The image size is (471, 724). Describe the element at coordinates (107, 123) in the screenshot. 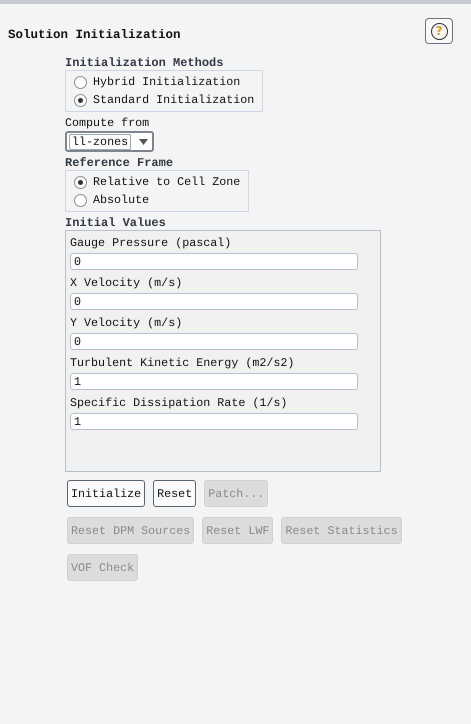

I see `field-label: Compute from` at that location.